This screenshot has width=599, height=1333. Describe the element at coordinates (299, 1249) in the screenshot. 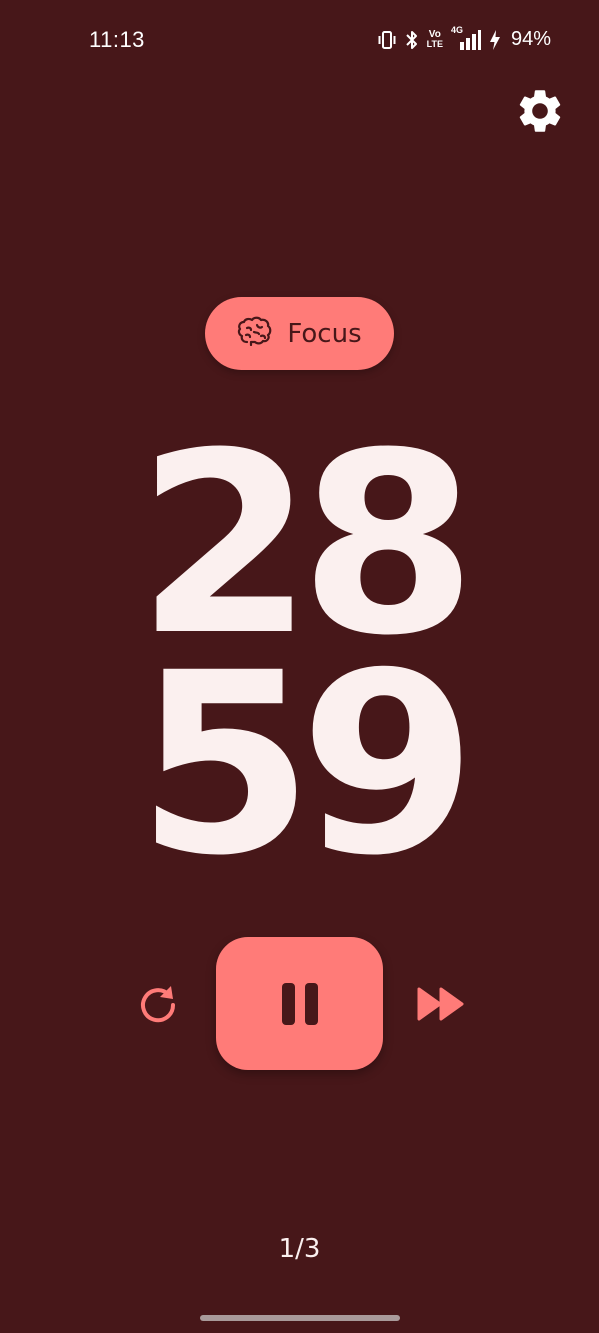

I see `session-counter: 1/3` at that location.